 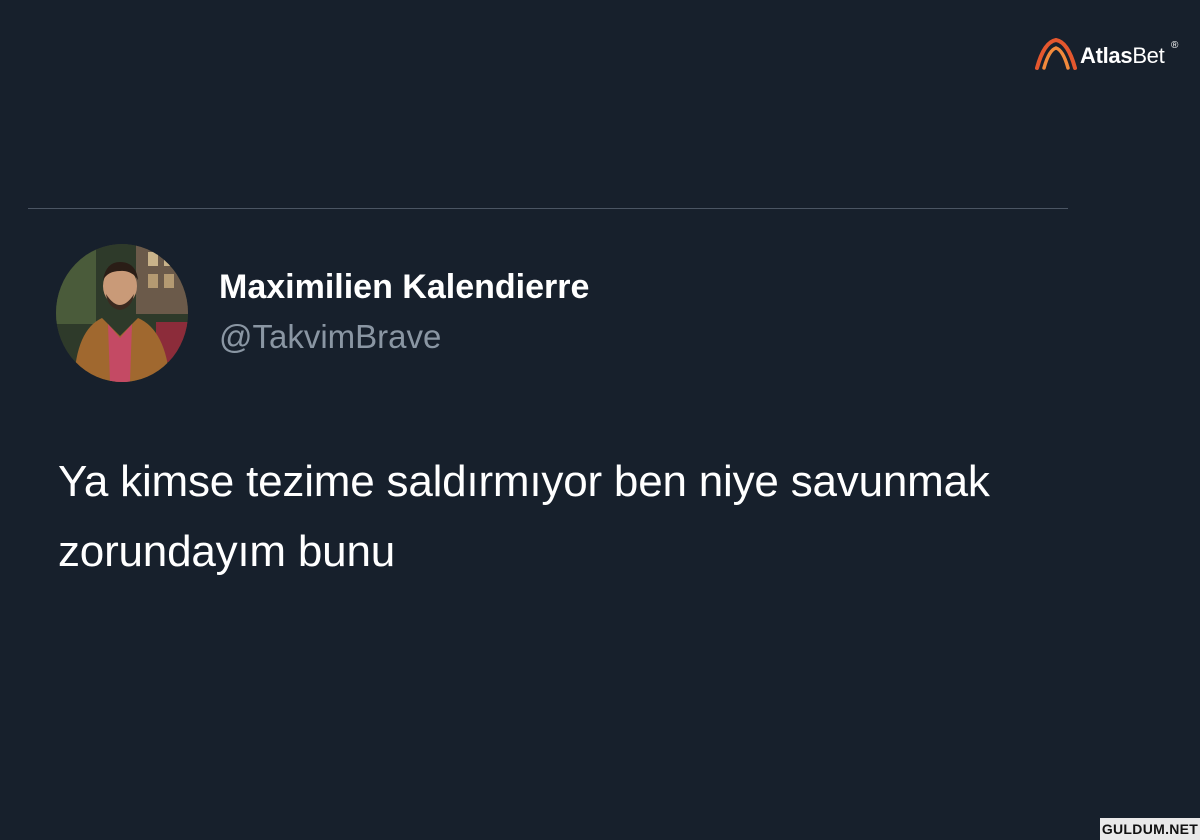 I want to click on author-name: Maximilien Kalendierre, so click(x=404, y=287).